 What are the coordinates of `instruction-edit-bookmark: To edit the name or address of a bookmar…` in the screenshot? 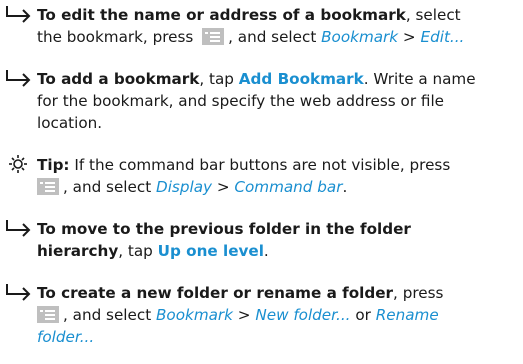 It's located at (260, 26).